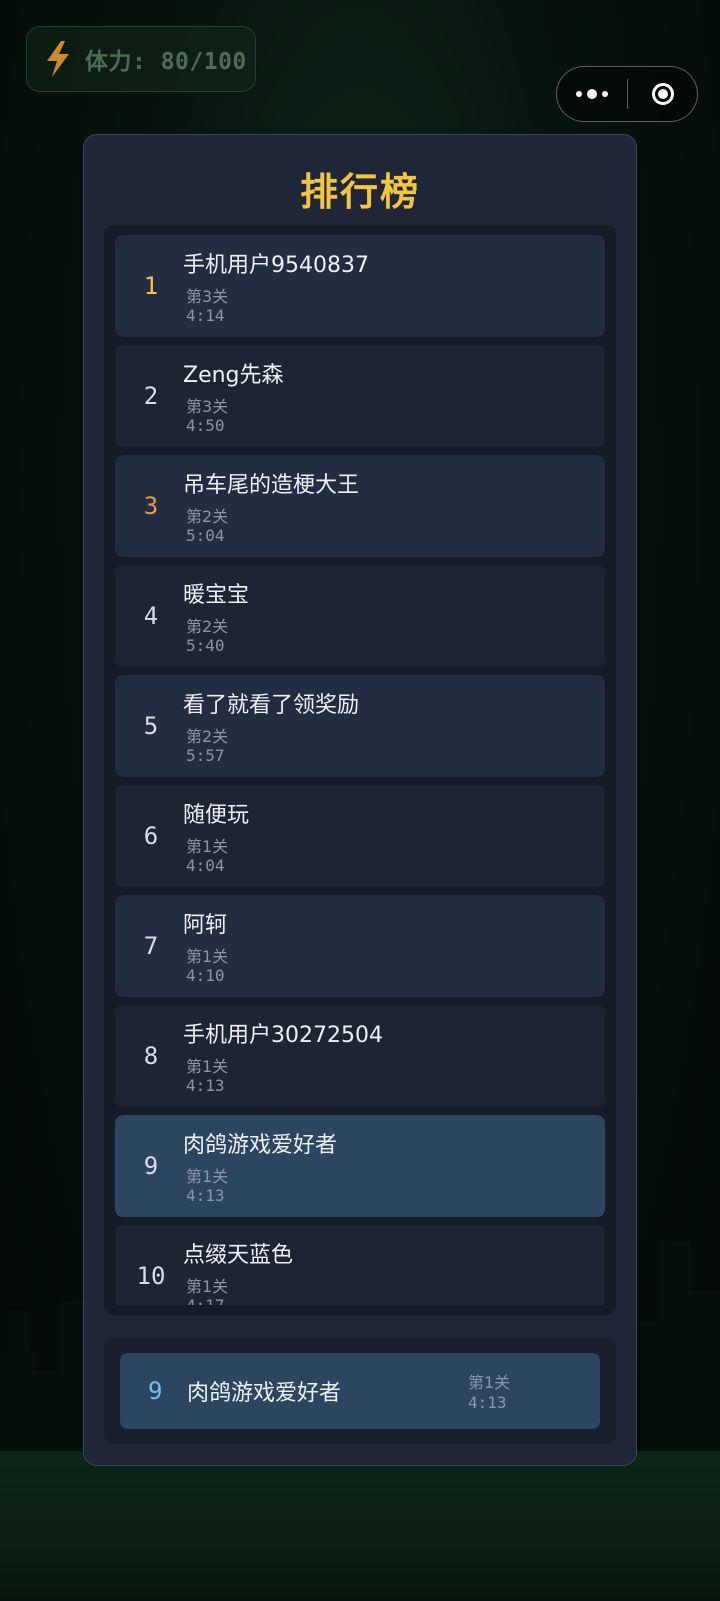  What do you see at coordinates (151, 286) in the screenshot?
I see `rank-number: 1` at bounding box center [151, 286].